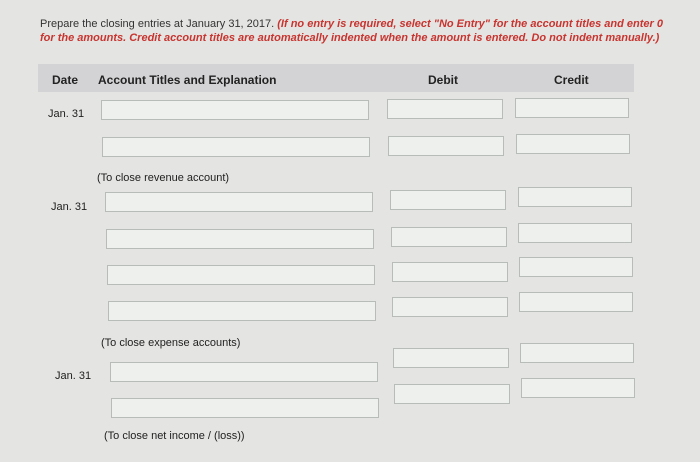 The image size is (700, 462). What do you see at coordinates (239, 202) in the screenshot?
I see `entry-2-row-1-account-input` at bounding box center [239, 202].